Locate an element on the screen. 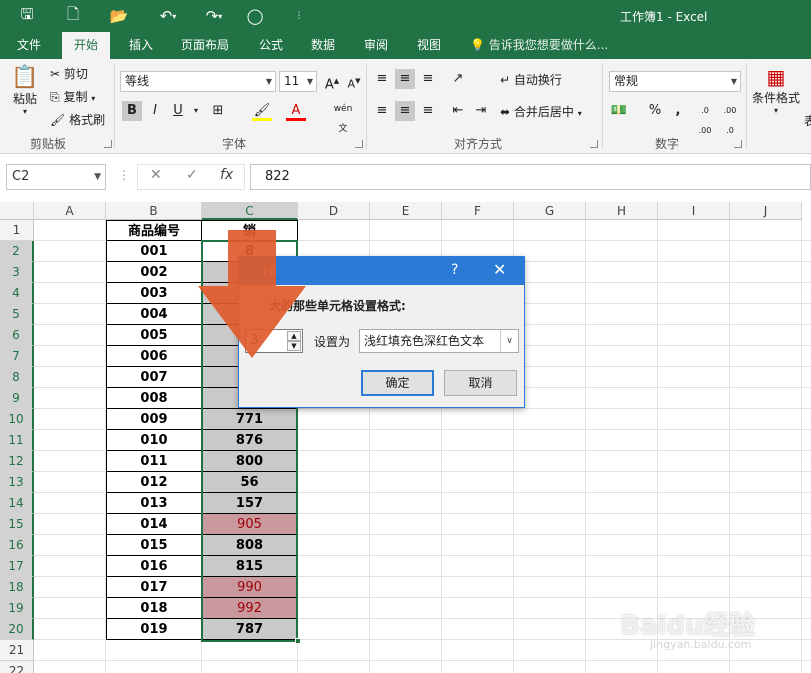 The width and height of the screenshot is (811, 673). drag-handle-icon: ⋮ is located at coordinates (124, 175).